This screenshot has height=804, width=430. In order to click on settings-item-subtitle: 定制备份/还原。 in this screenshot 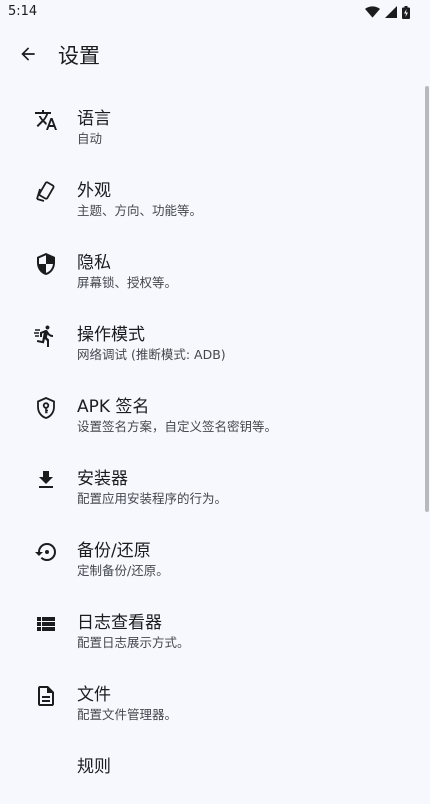, I will do `click(123, 570)`.